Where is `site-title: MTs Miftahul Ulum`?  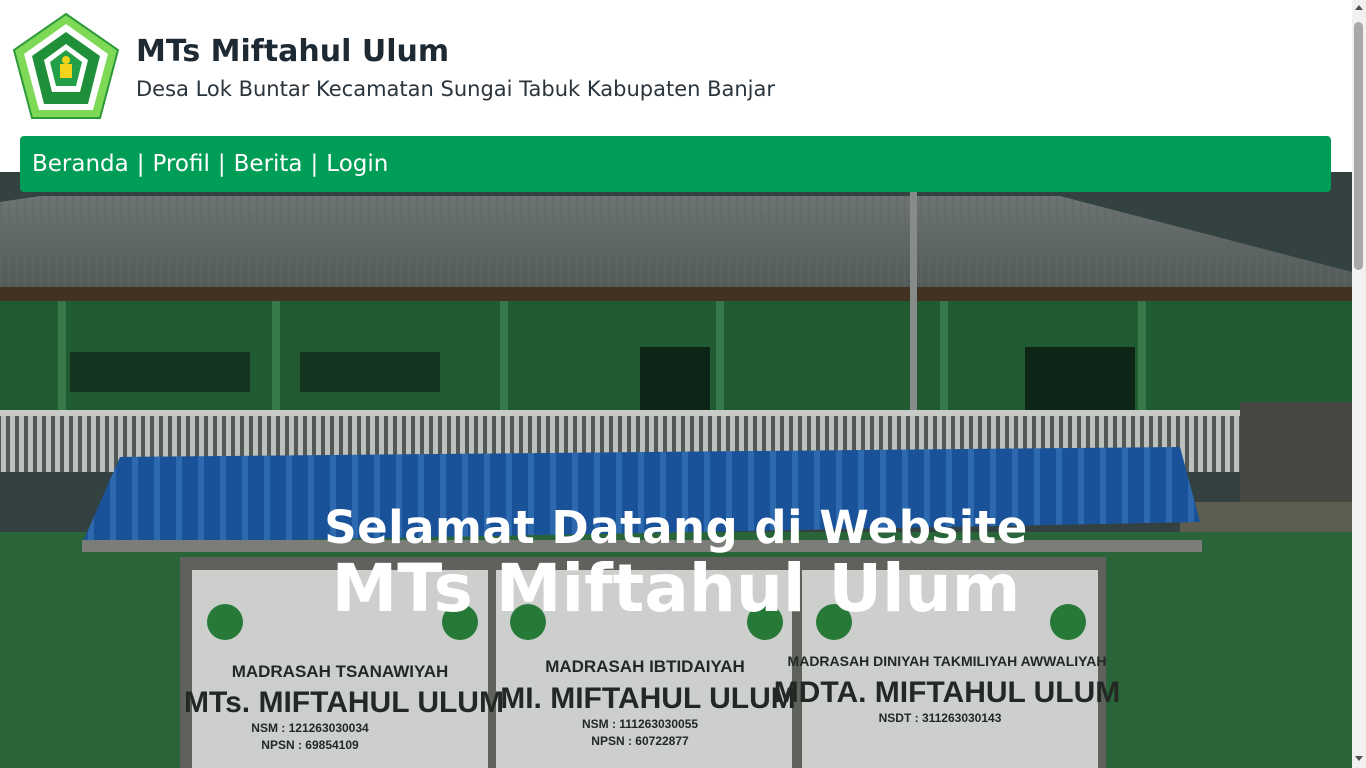
site-title: MTs Miftahul Ulum is located at coordinates (293, 51).